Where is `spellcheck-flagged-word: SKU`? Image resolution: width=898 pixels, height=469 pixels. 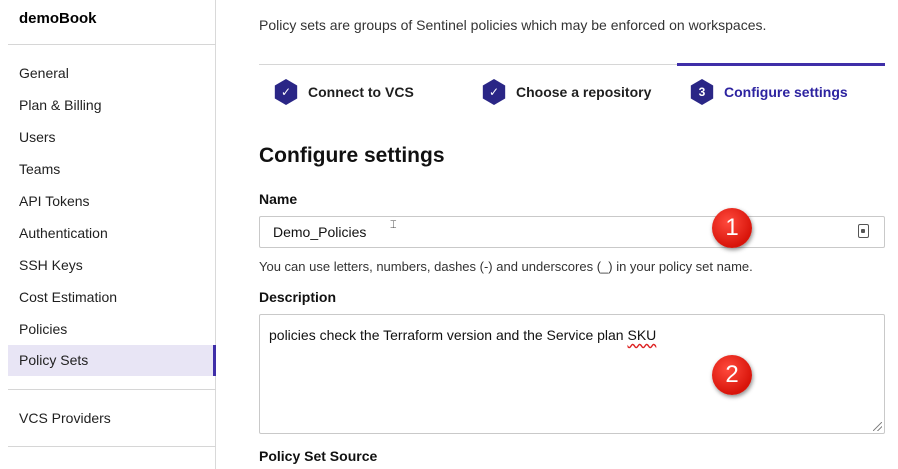 spellcheck-flagged-word: SKU is located at coordinates (642, 335).